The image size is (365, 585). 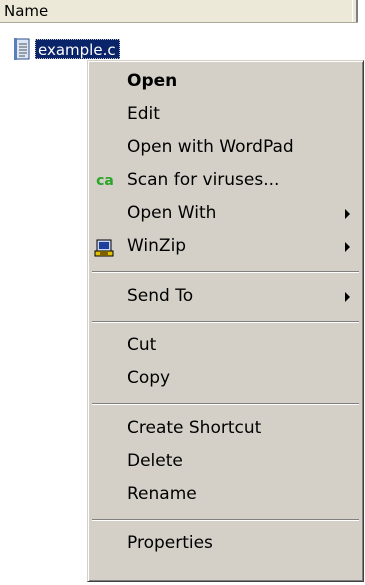 What do you see at coordinates (225, 81) in the screenshot?
I see `menu-item-open: Open` at bounding box center [225, 81].